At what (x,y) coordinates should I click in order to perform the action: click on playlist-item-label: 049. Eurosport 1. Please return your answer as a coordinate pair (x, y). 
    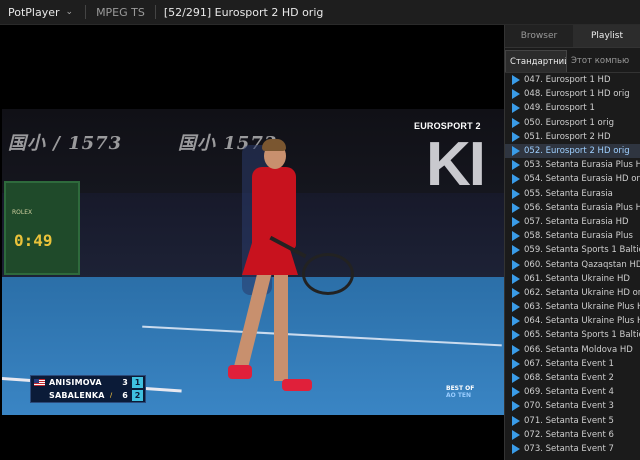
    Looking at the image, I should click on (559, 108).